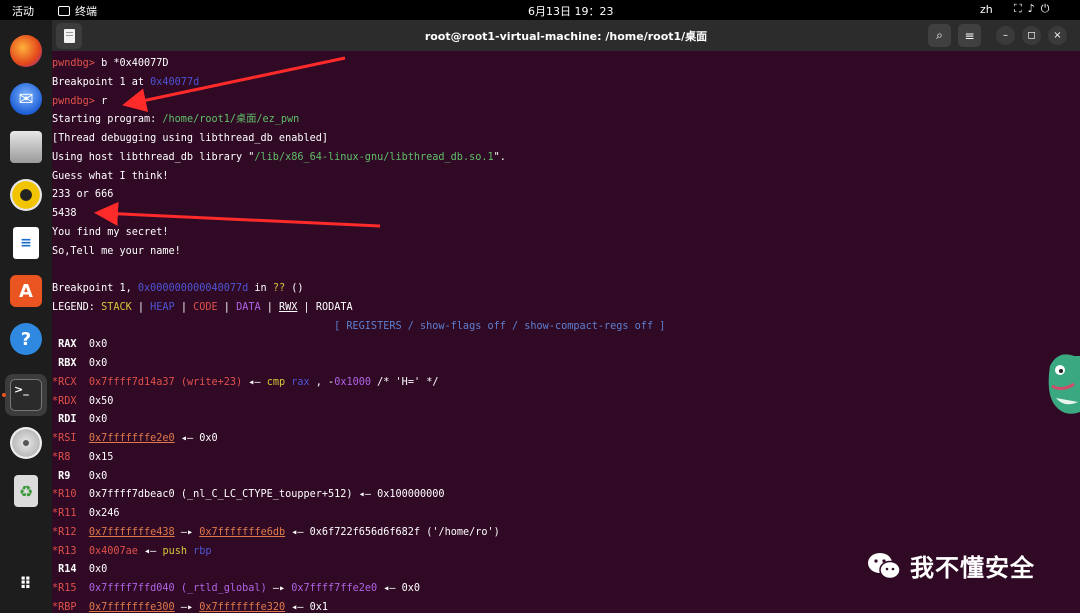 This screenshot has width=1080, height=613. What do you see at coordinates (1005, 35) in the screenshot?
I see `minimize-button: –` at bounding box center [1005, 35].